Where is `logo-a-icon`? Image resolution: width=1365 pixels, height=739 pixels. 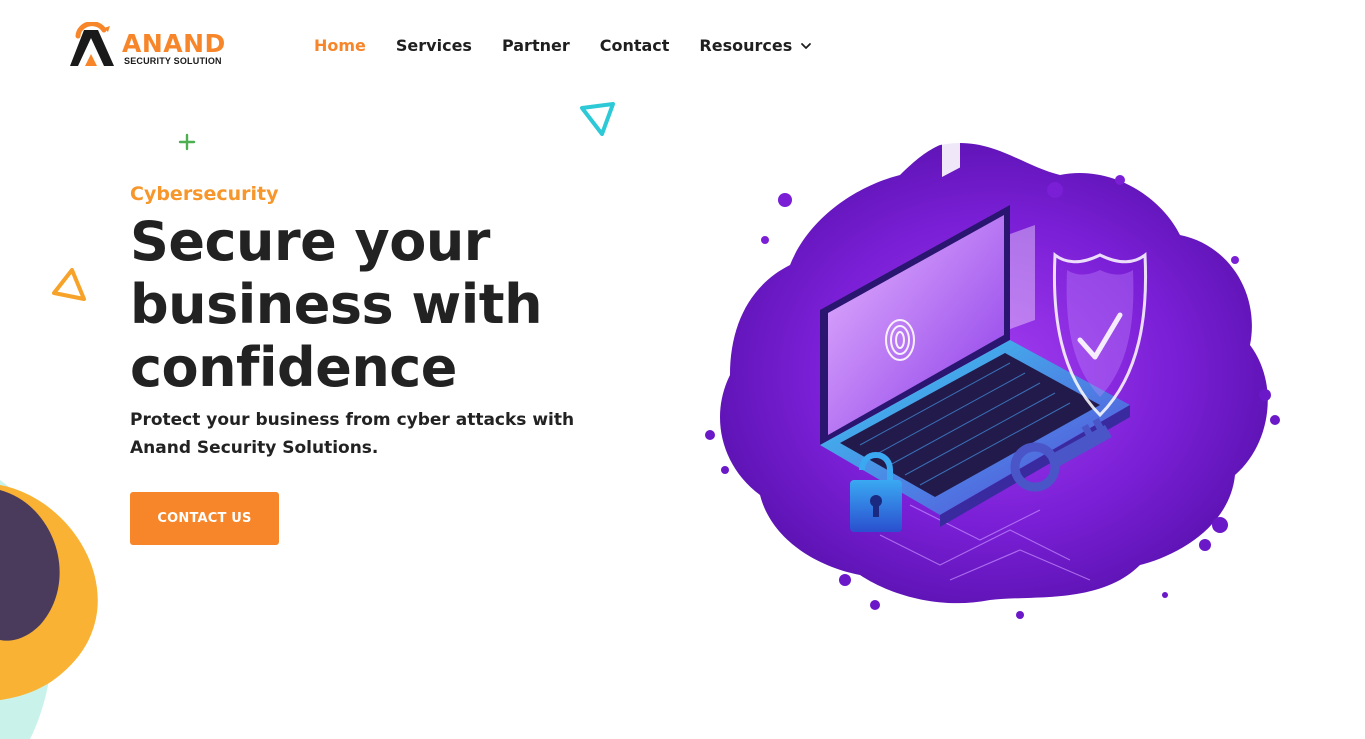
logo-a-icon is located at coordinates (92, 44).